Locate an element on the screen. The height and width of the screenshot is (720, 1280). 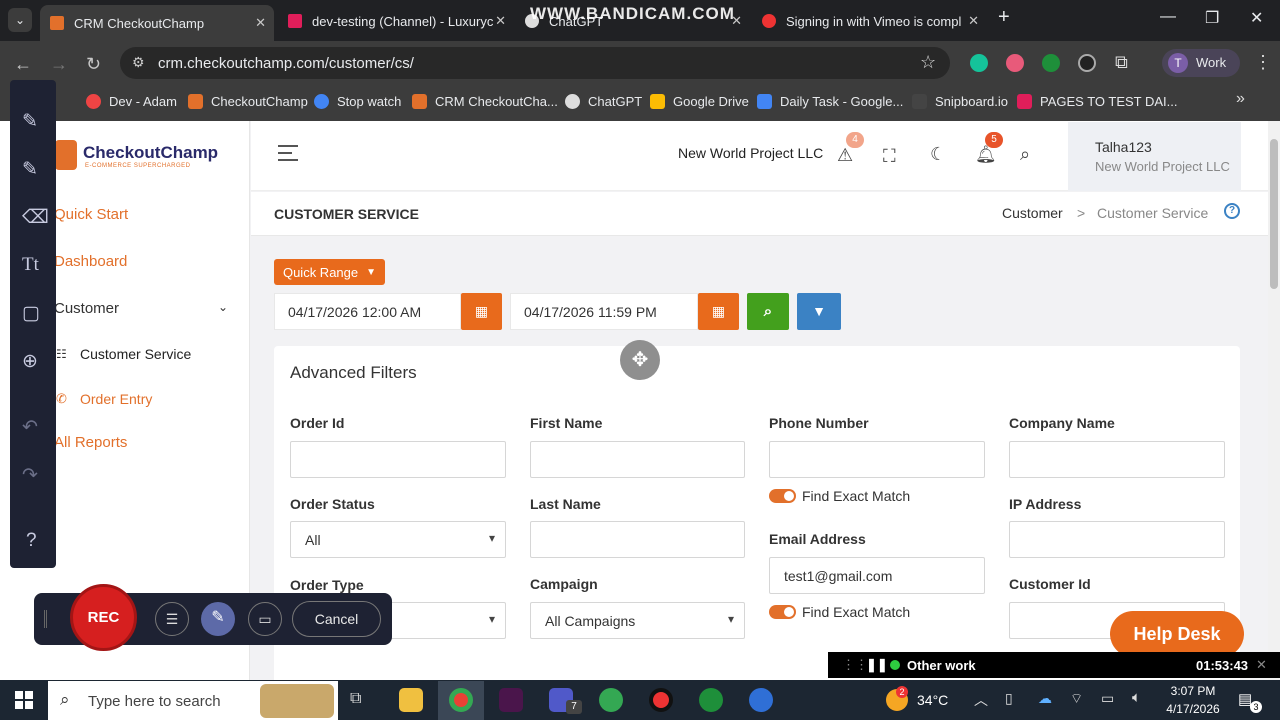
rec-button: REC is located at coordinates (103, 617).